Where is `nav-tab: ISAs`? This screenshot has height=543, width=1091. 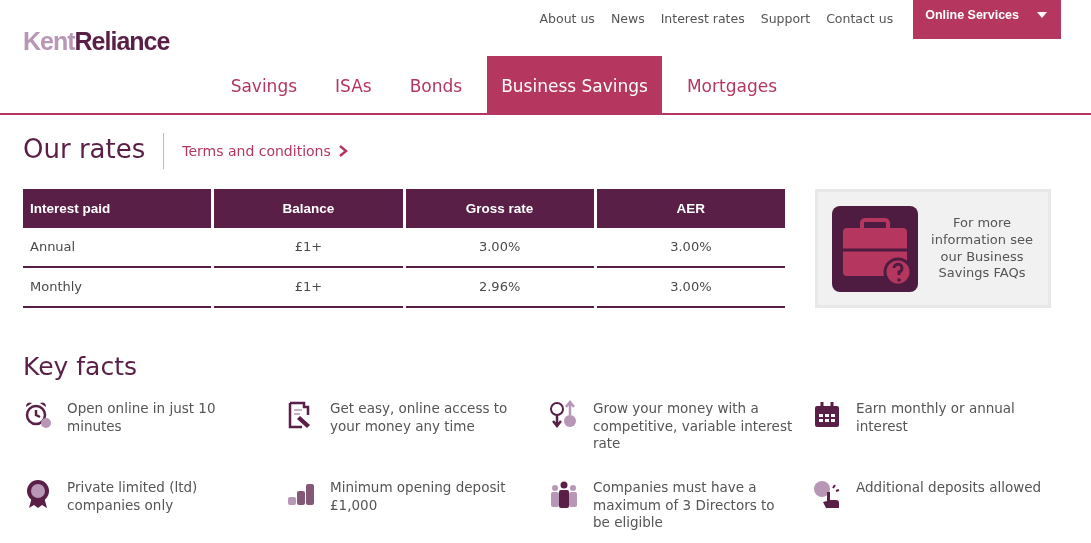 nav-tab: ISAs is located at coordinates (353, 85).